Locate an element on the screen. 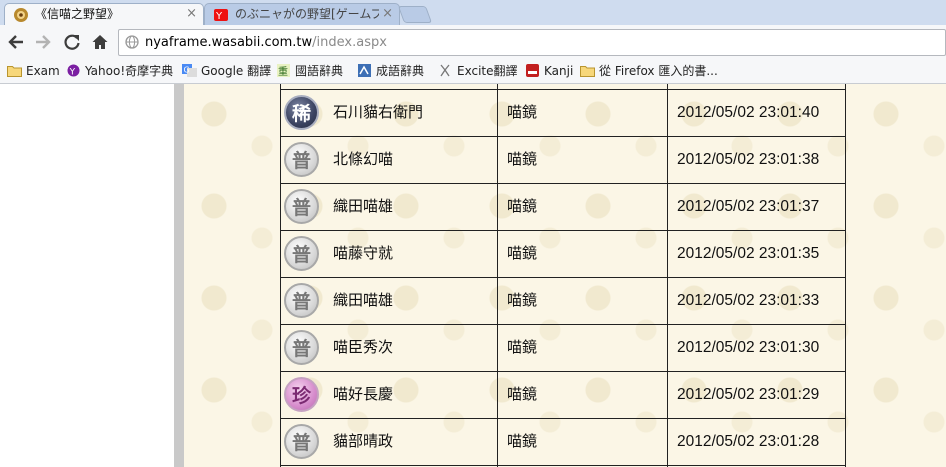 Image resolution: width=946 pixels, height=467 pixels. card-name: 喵藤守就 is located at coordinates (363, 253).